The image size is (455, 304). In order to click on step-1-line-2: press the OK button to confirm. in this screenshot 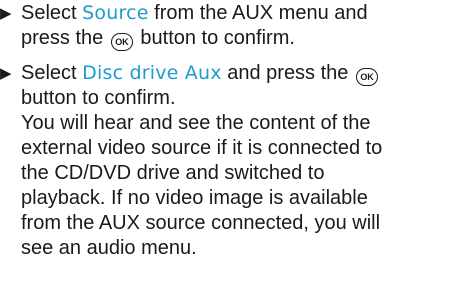, I will do `click(226, 38)`.